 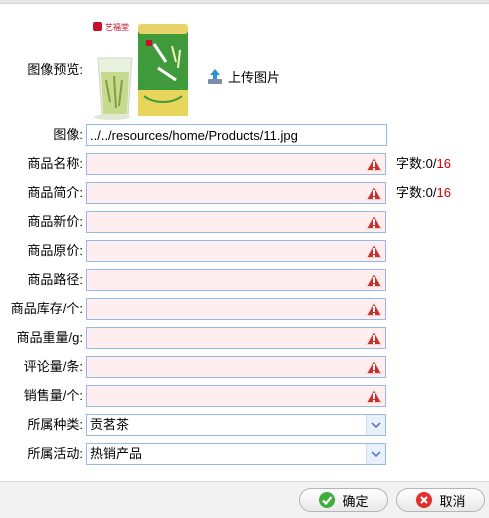 I want to click on field-label-intro: 商品简介:, so click(x=55, y=192).